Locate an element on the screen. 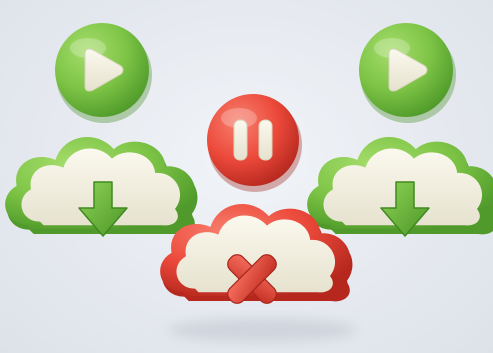  cloud-download-right is located at coordinates (400, 187).